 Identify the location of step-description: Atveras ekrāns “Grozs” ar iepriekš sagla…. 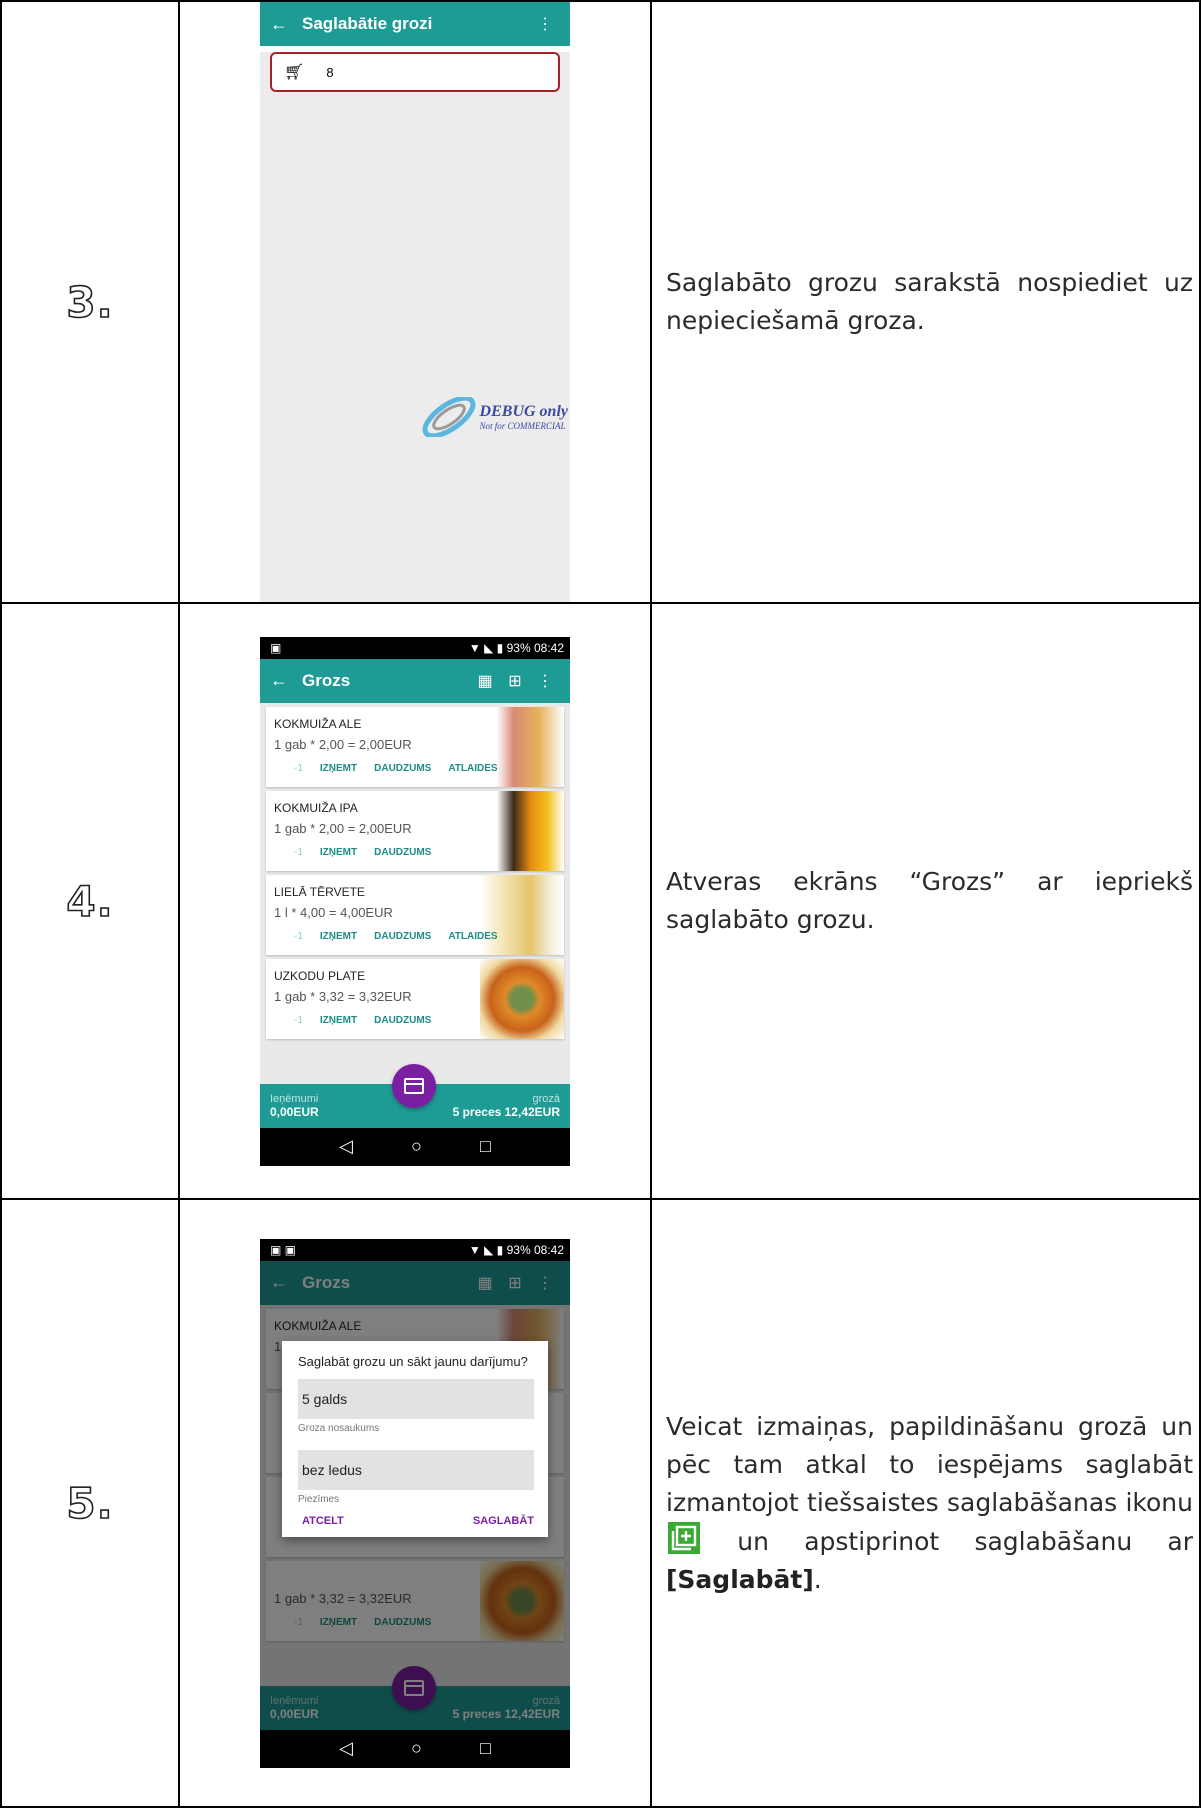
(929, 900).